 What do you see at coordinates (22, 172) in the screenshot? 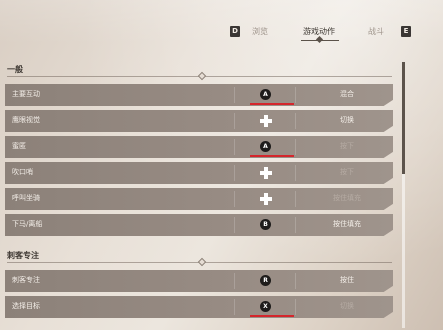
I see `row-label: 吹口哨` at bounding box center [22, 172].